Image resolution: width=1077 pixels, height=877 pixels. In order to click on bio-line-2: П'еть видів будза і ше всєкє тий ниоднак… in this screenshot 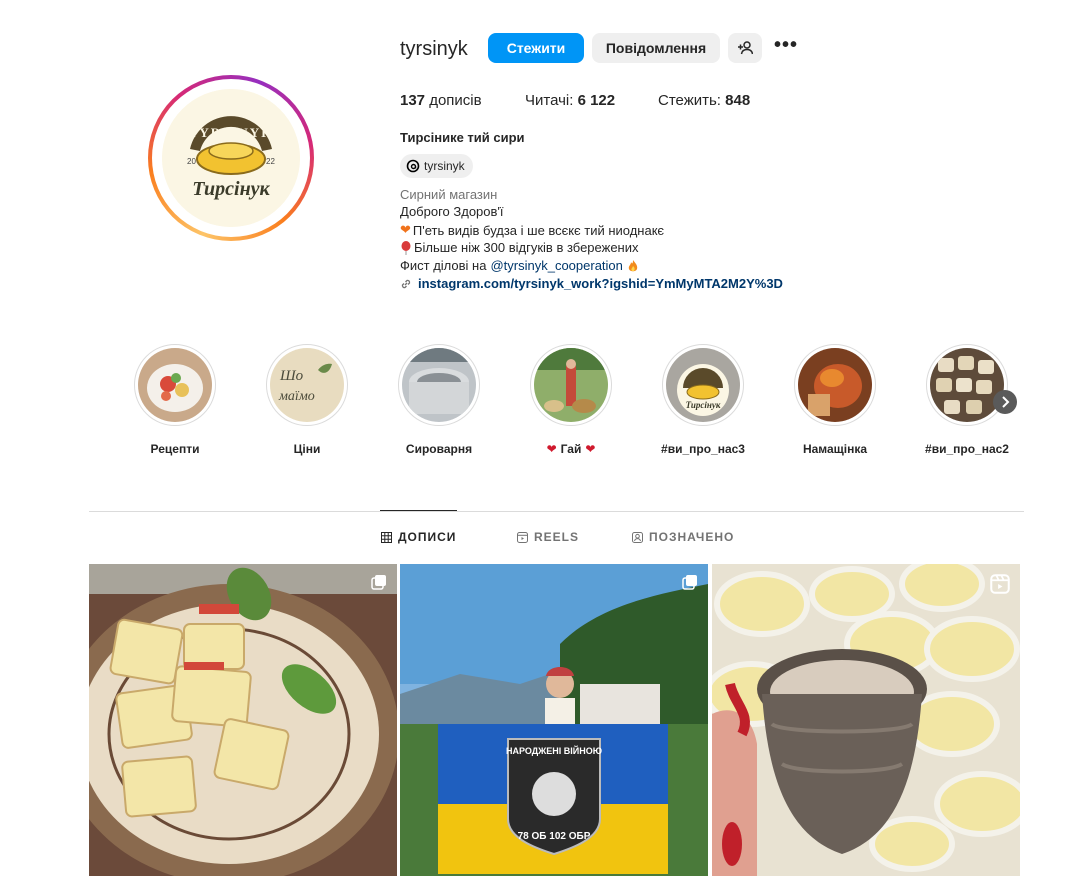, I will do `click(538, 230)`.